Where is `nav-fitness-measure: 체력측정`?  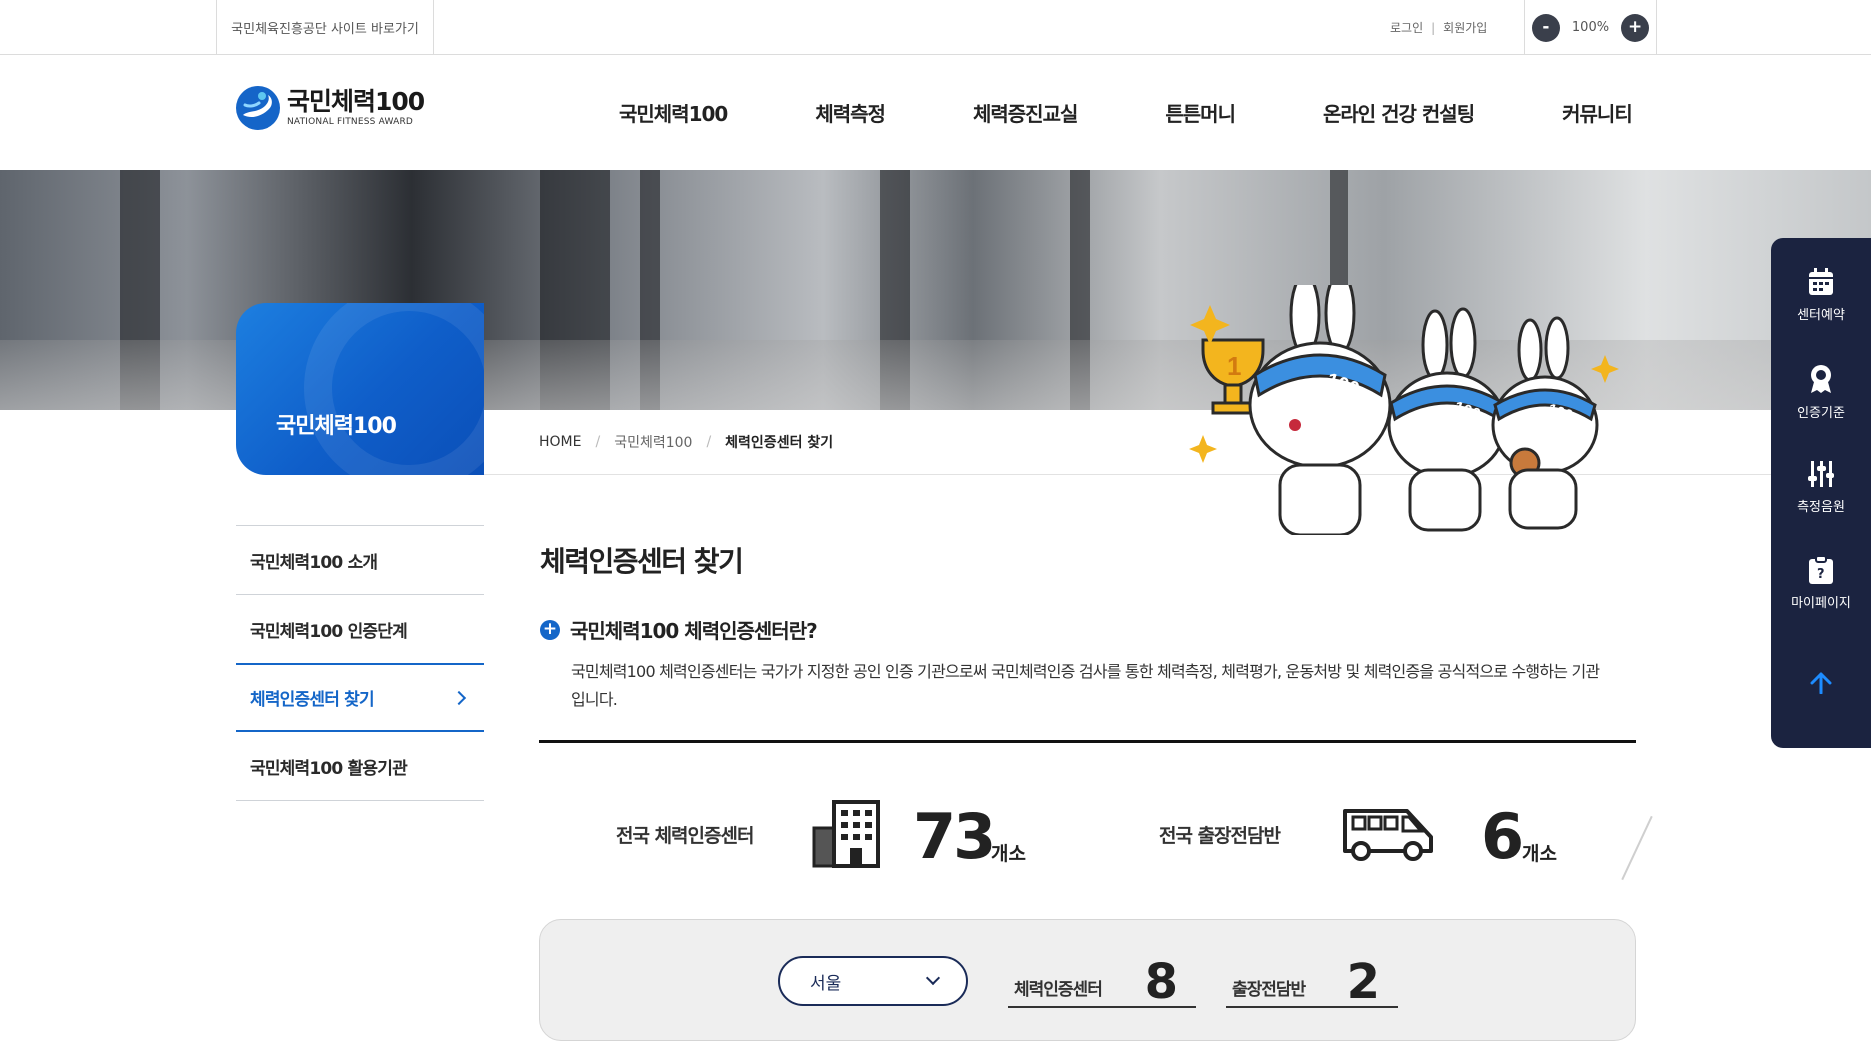 nav-fitness-measure: 체력측정 is located at coordinates (850, 112).